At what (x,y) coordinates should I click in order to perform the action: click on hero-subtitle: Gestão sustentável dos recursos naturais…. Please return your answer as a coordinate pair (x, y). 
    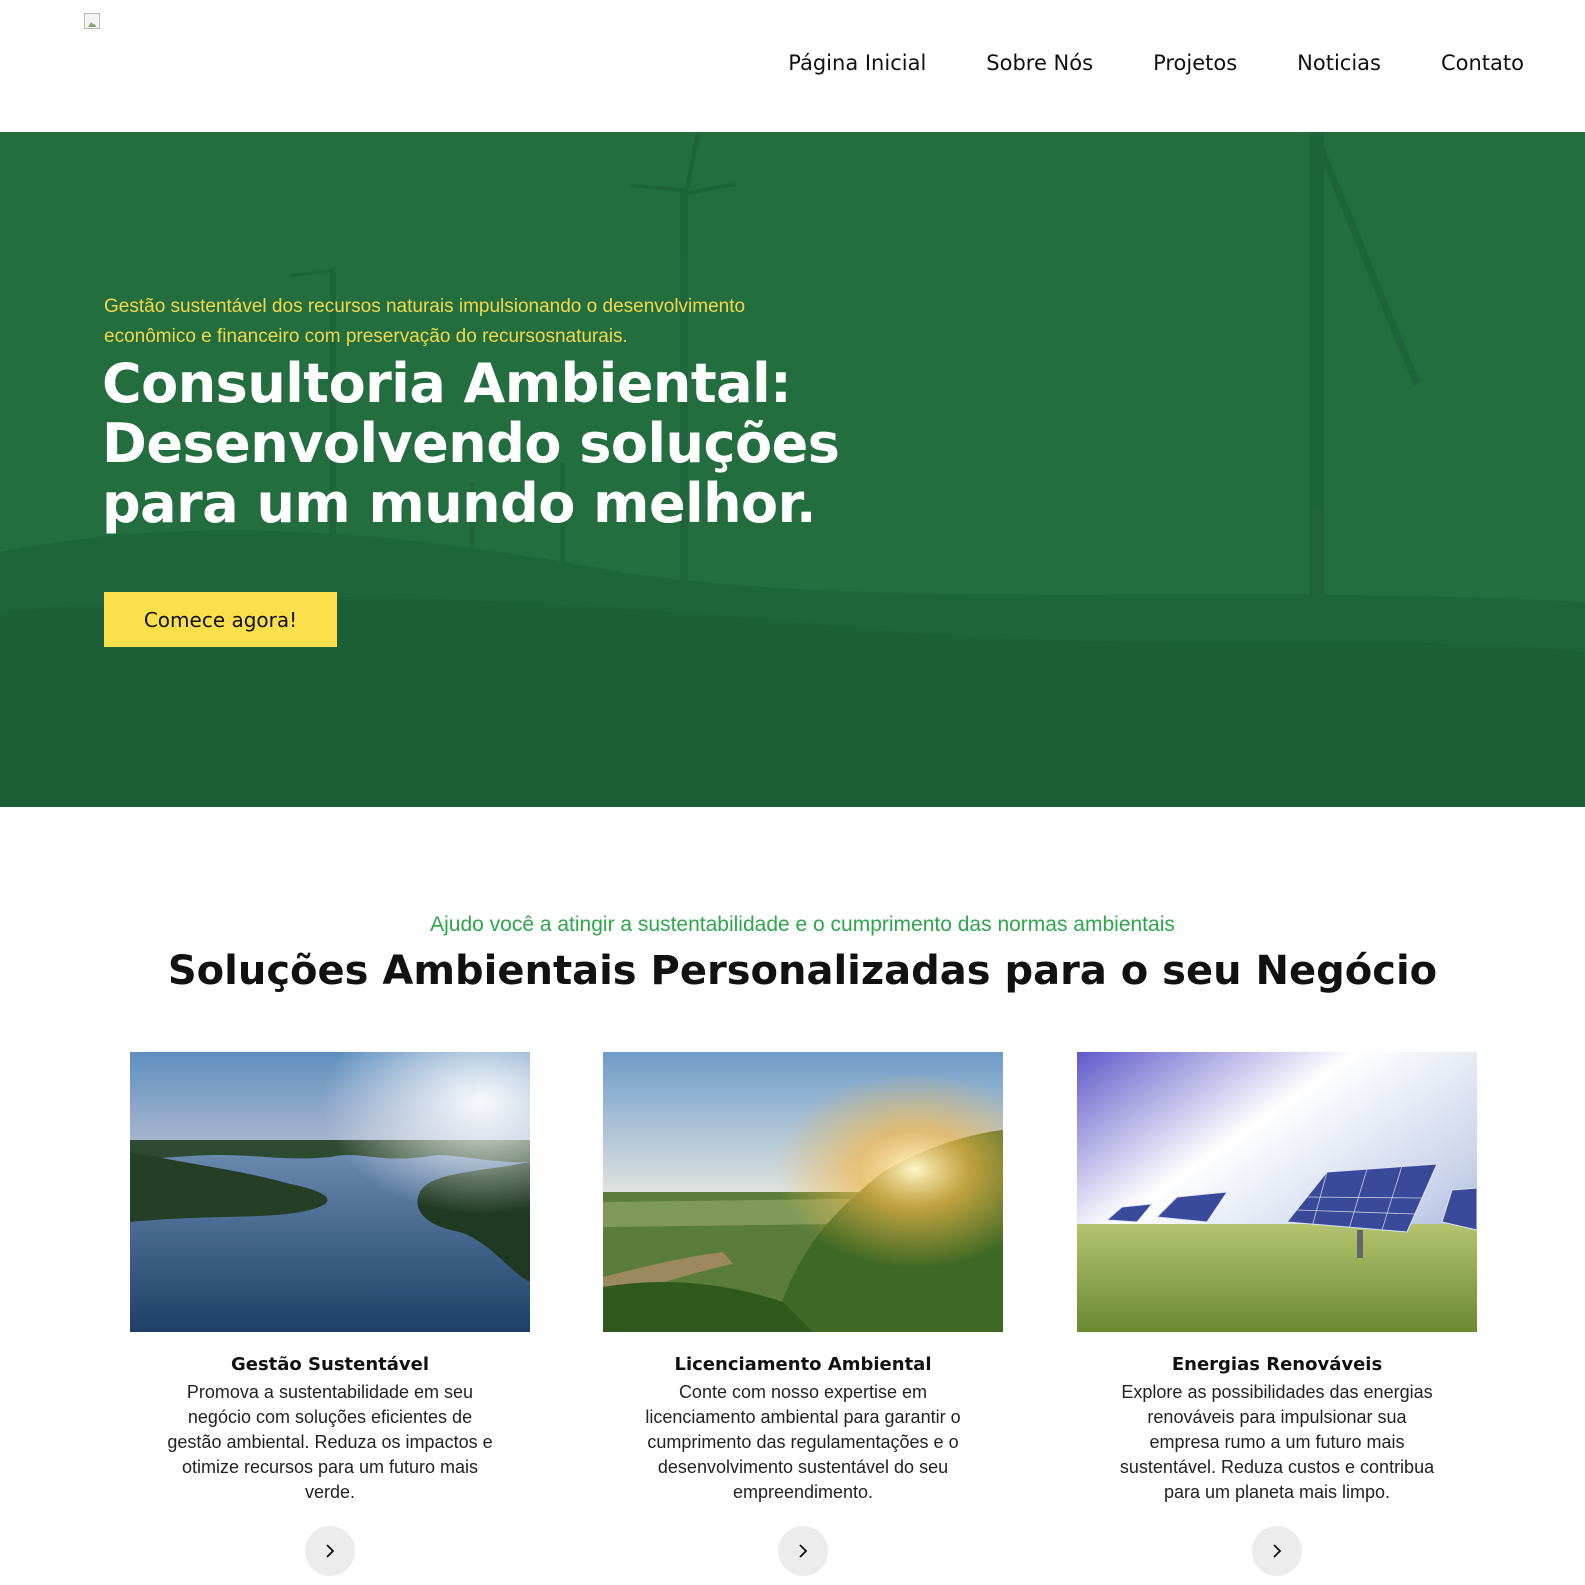
    Looking at the image, I should click on (425, 321).